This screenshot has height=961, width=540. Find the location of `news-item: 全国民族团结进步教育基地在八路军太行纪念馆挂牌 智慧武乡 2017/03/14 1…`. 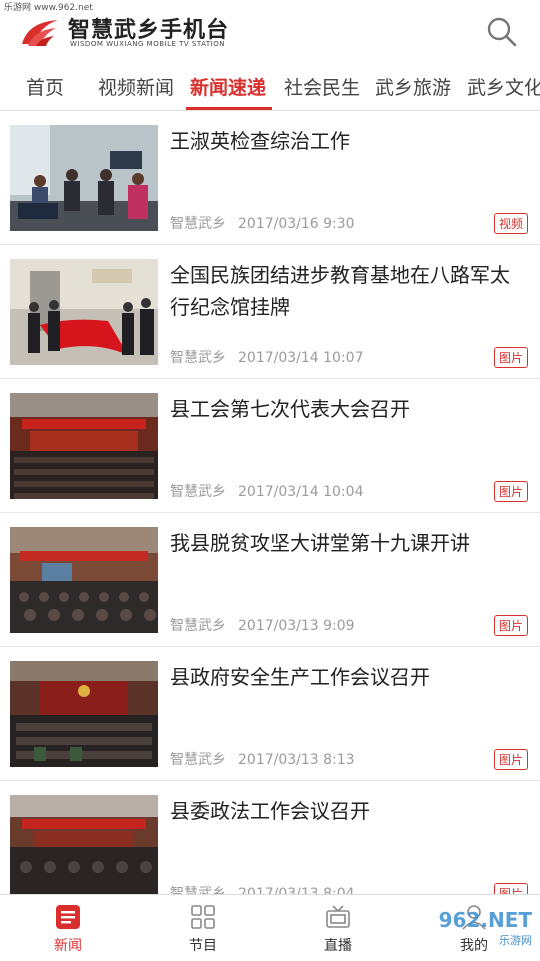

news-item: 全国民族团结进步教育基地在八路军太行纪念馆挂牌 智慧武乡 2017/03/14 1… is located at coordinates (270, 312).